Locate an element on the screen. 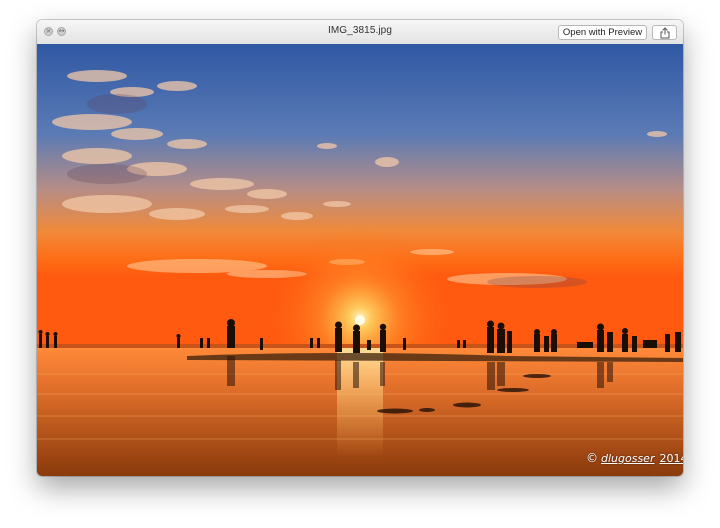 The image size is (720, 528). share-icon is located at coordinates (665, 33).